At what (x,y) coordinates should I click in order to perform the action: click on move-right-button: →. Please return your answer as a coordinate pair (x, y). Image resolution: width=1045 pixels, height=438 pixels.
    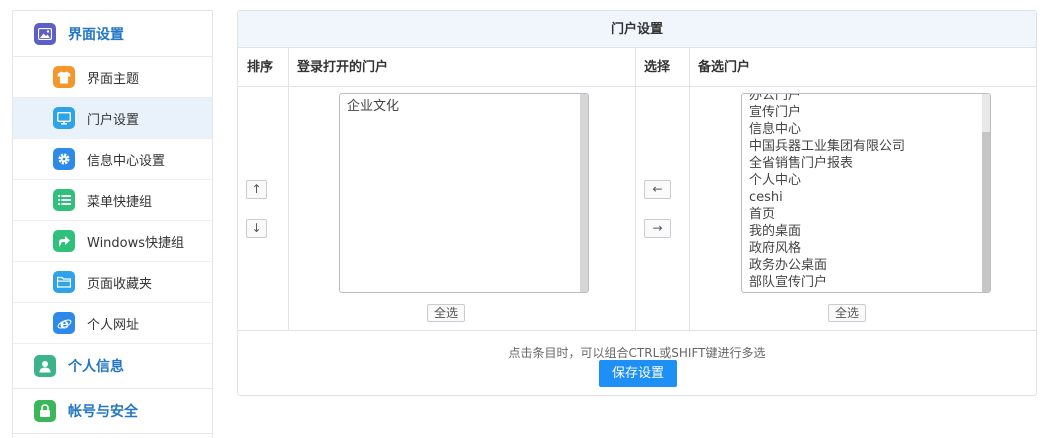
    Looking at the image, I should click on (657, 228).